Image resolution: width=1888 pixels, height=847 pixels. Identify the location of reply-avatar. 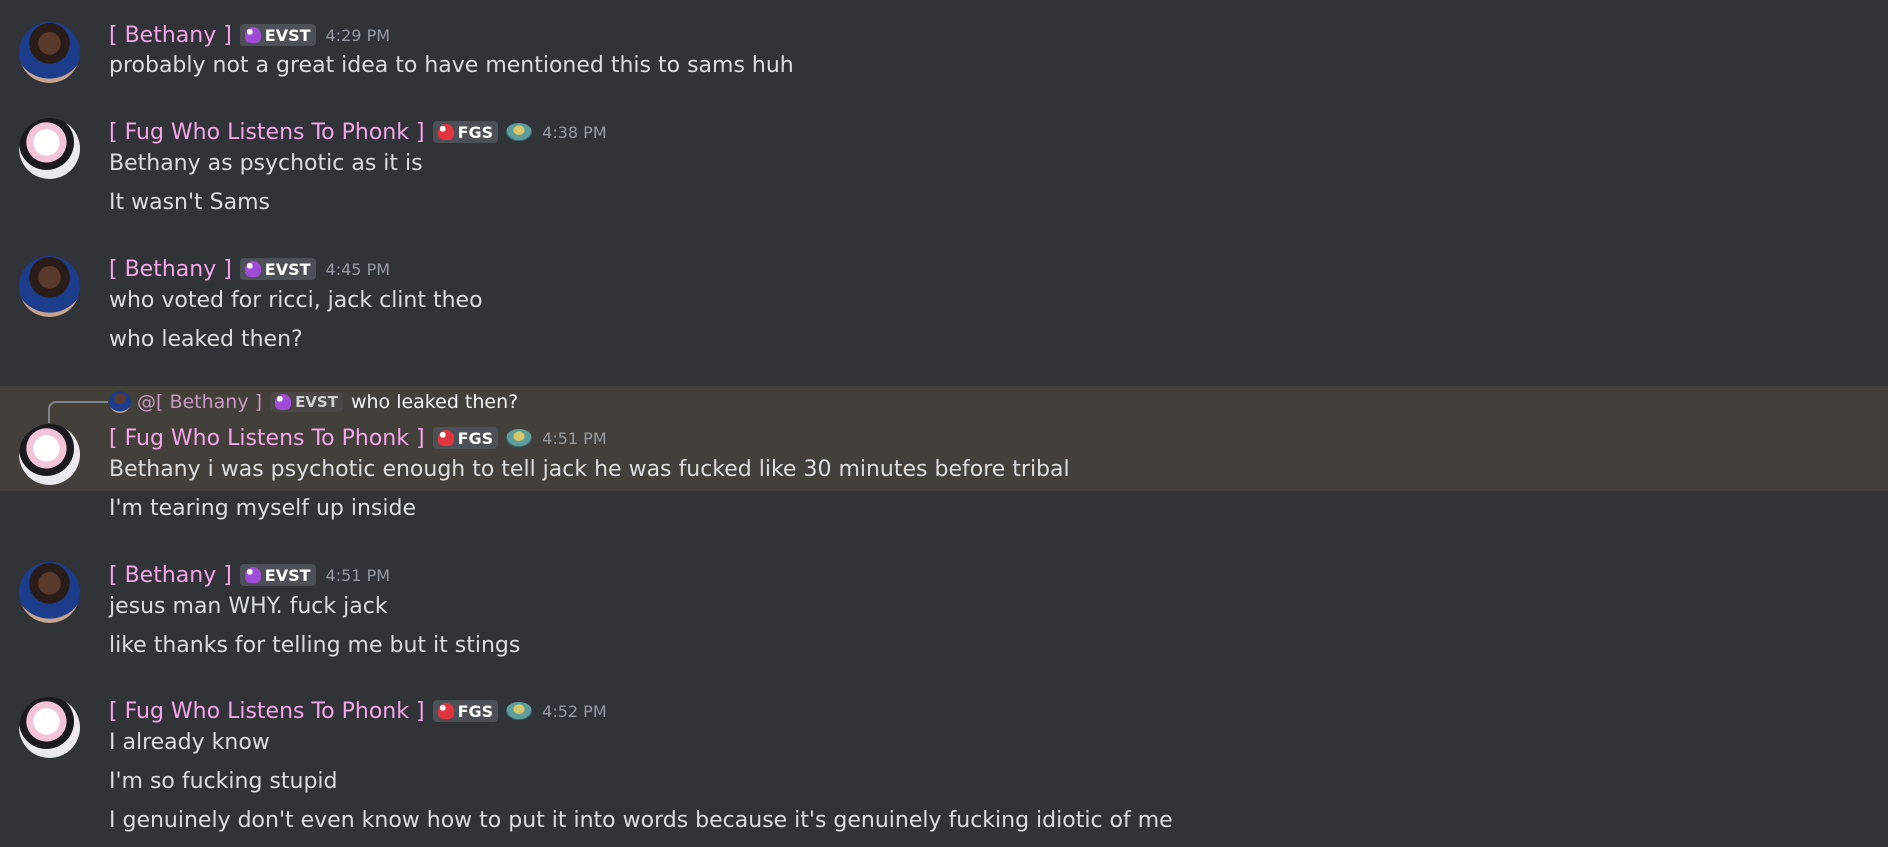
(120, 402).